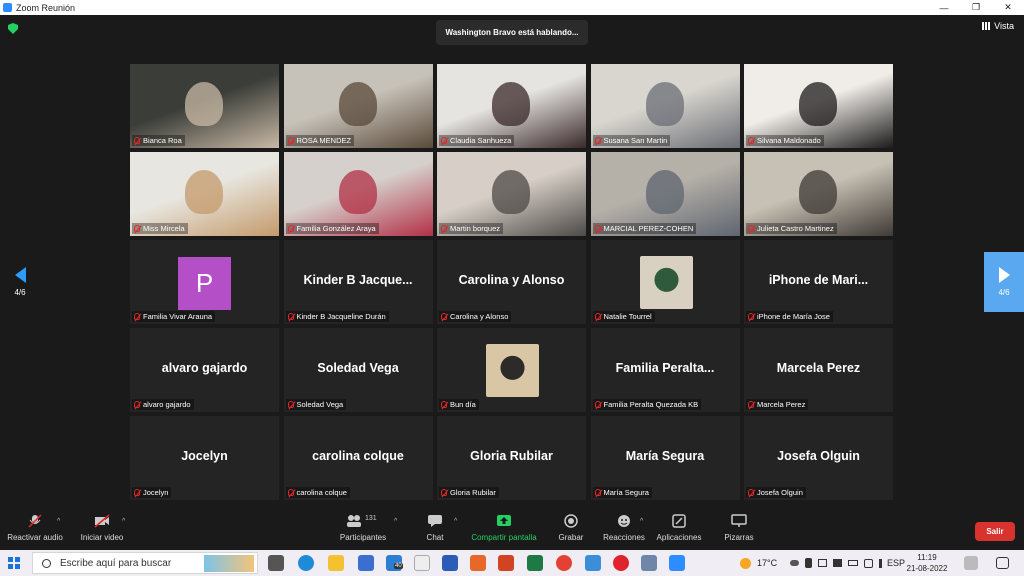 This screenshot has width=1024, height=576. I want to click on taskbar-search-box: Escribe aquí para buscar, so click(145, 563).